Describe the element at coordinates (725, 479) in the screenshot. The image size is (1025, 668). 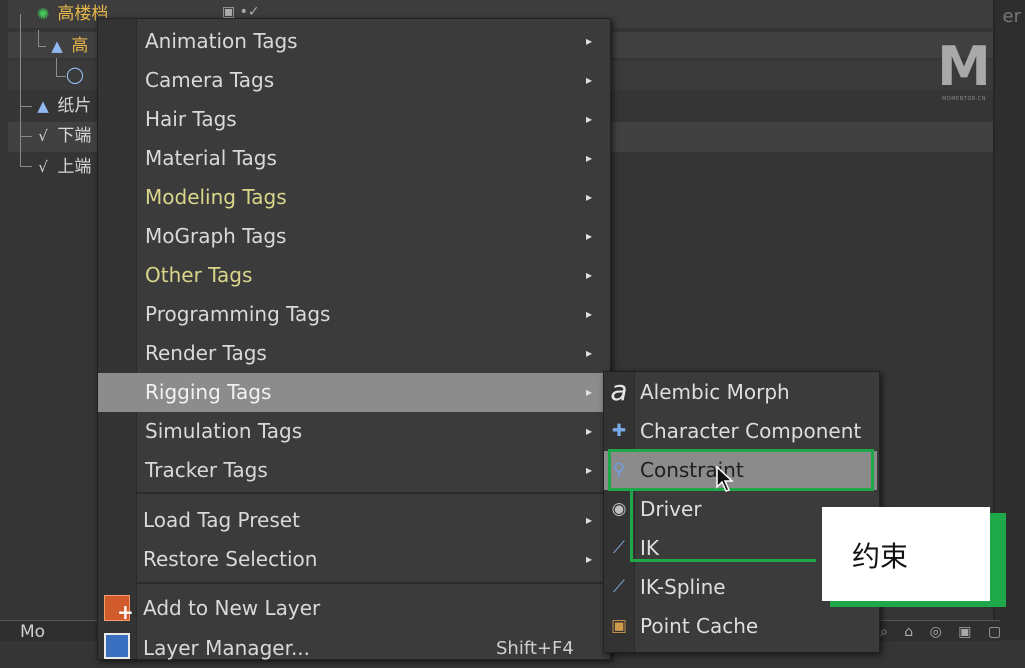
I see `mouse-cursor-icon` at that location.